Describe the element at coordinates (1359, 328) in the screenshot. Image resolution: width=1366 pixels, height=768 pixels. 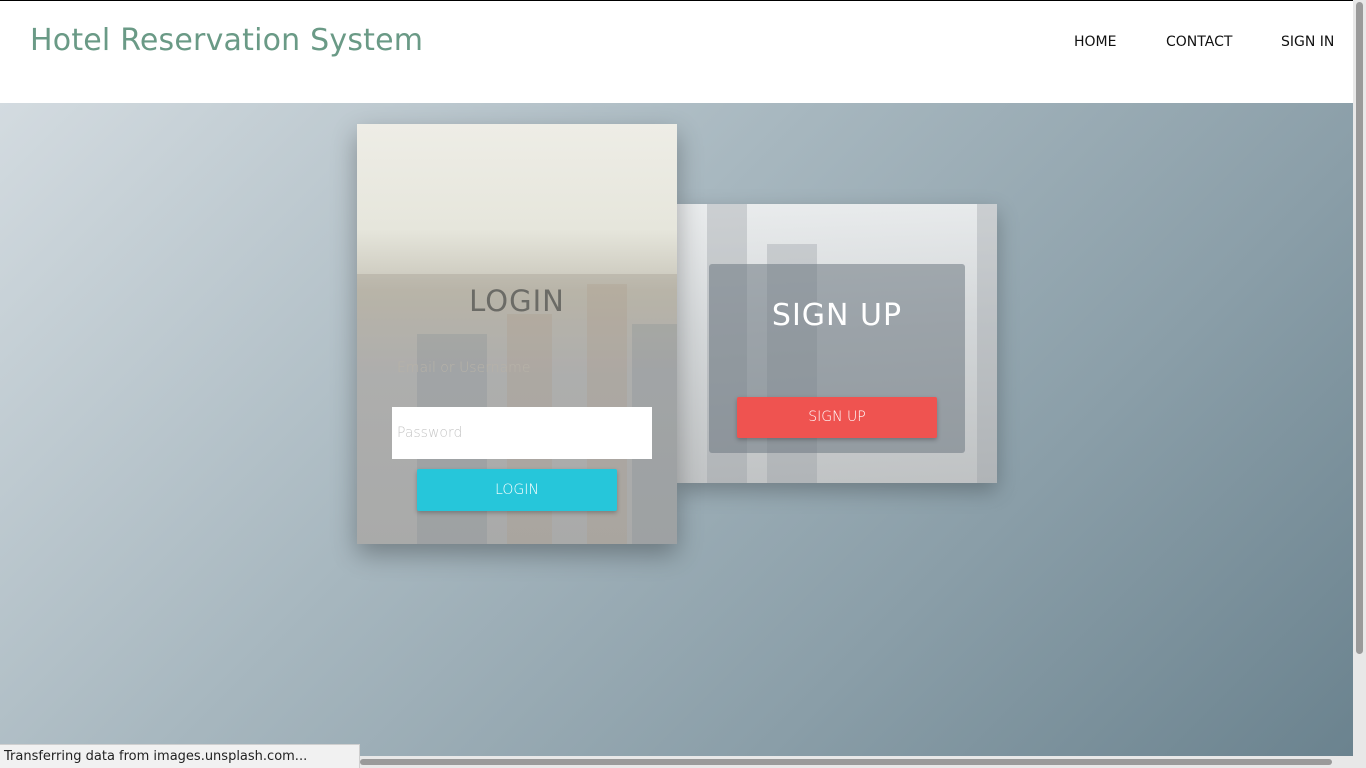
I see `vertical-scrollbar-thumb` at that location.